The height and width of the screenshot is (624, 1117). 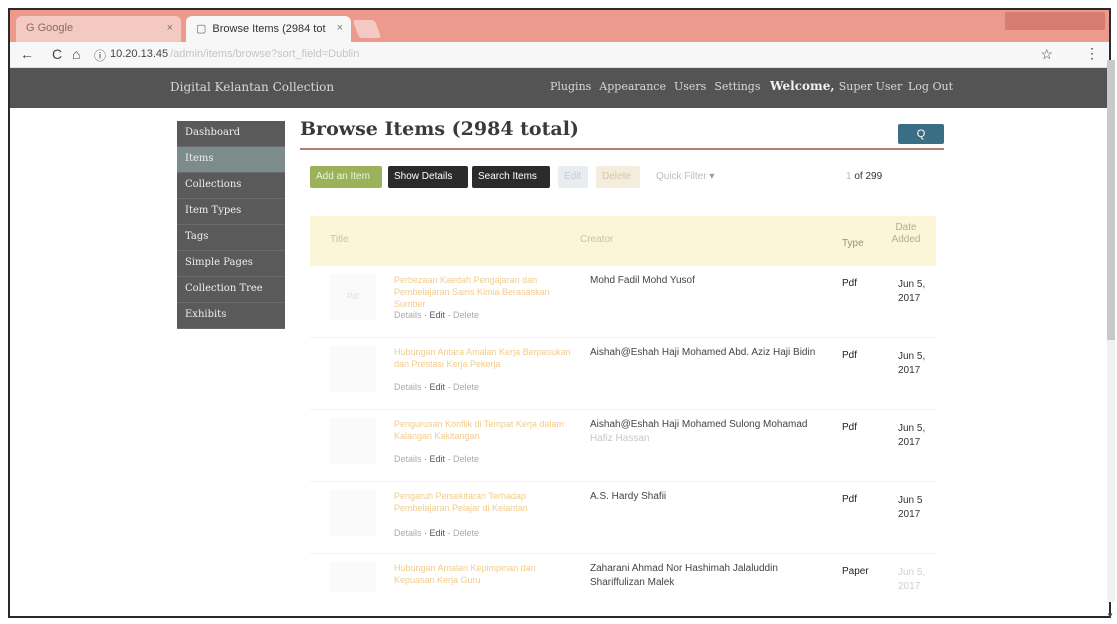 I want to click on bookmark-star-icon: ☆, so click(x=1046, y=54).